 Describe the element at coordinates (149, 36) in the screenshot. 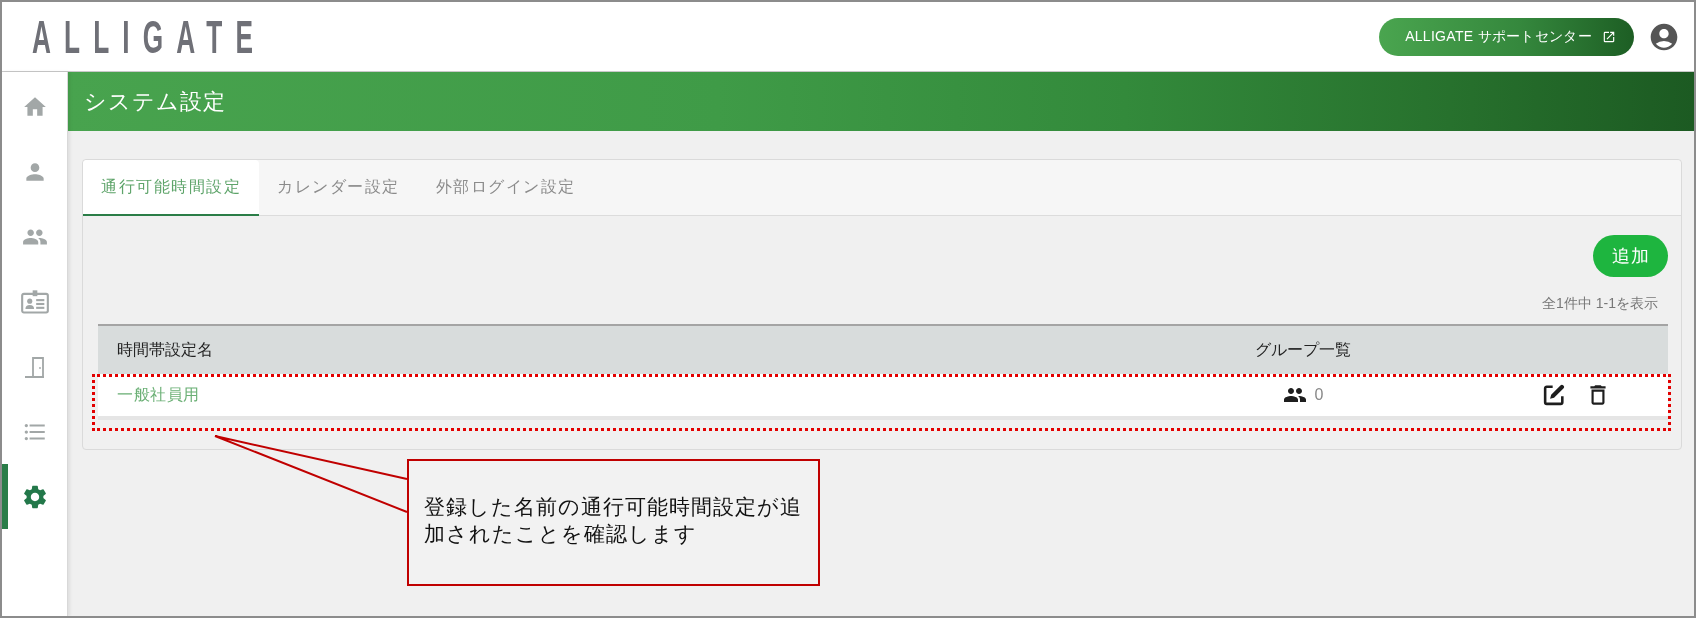

I see `brand-logo: ALLIGATE` at that location.